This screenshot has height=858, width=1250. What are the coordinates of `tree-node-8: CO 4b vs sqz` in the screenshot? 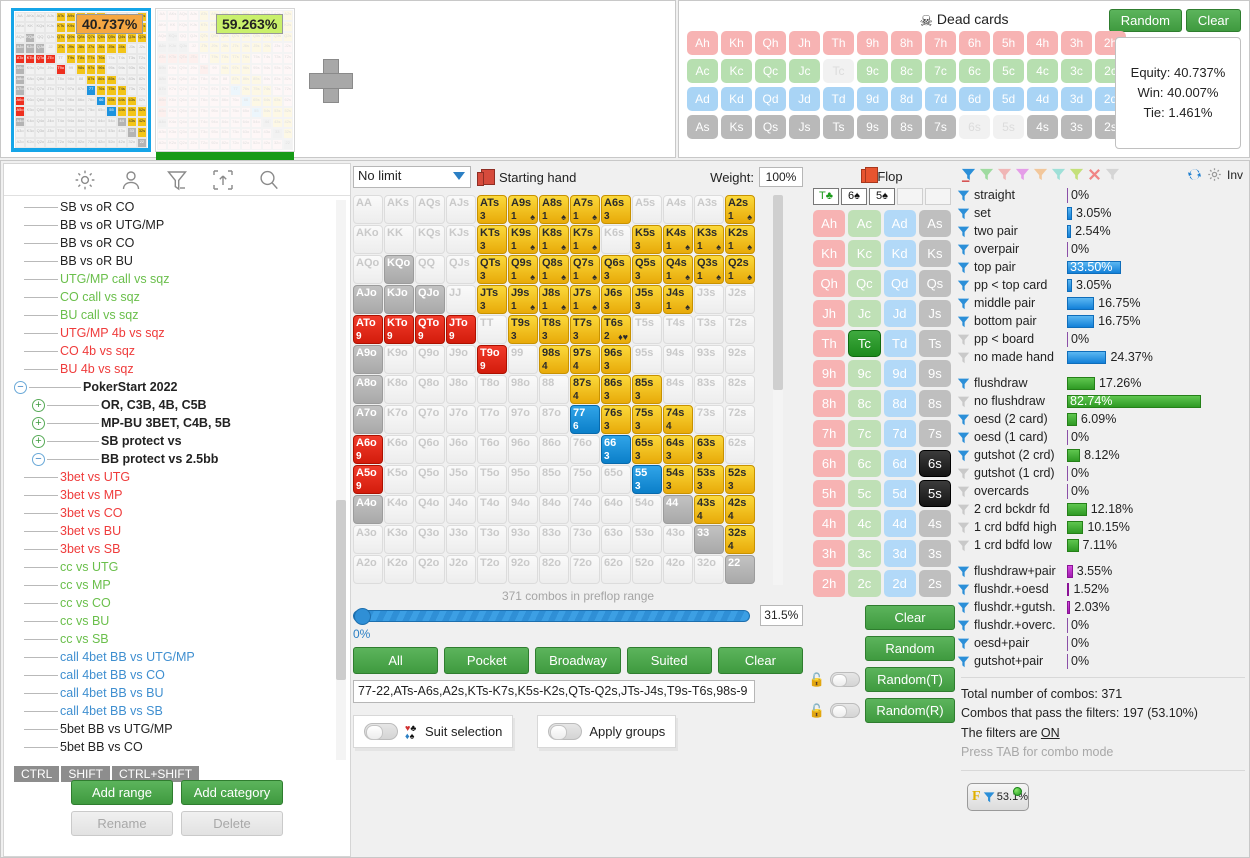 It's located at (177, 351).